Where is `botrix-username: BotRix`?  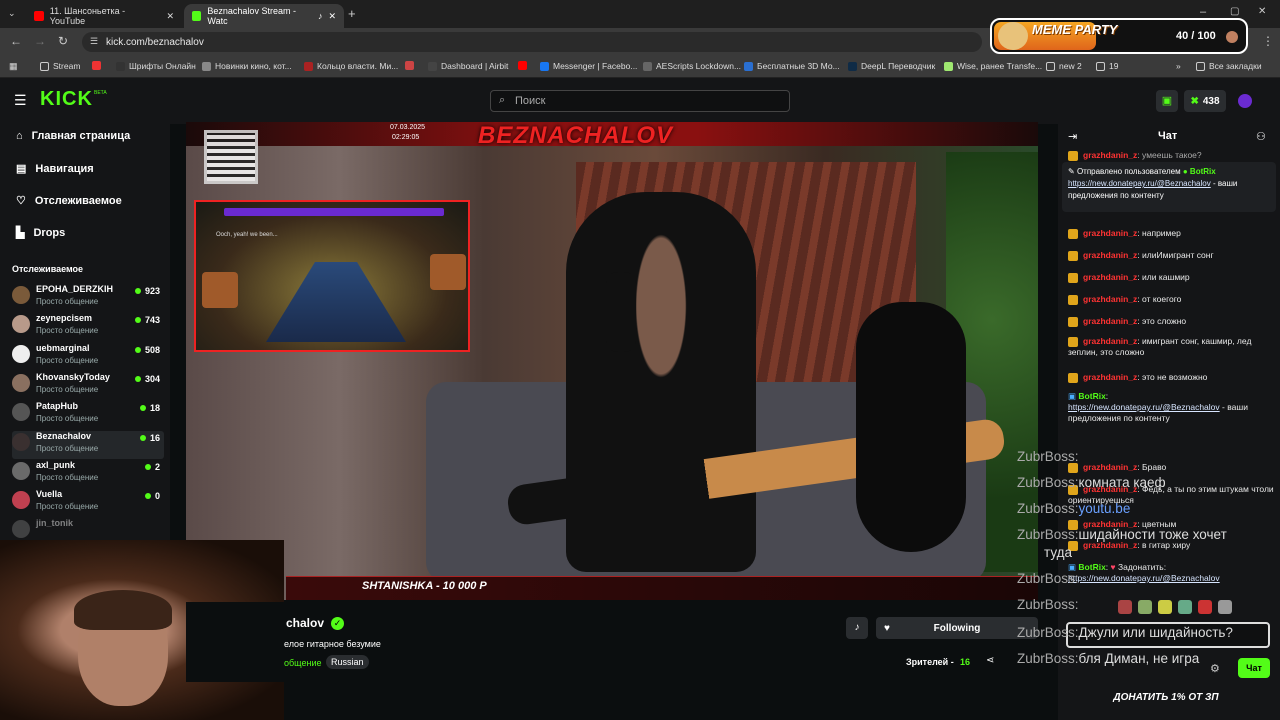
botrix-username: BotRix is located at coordinates (1091, 396).